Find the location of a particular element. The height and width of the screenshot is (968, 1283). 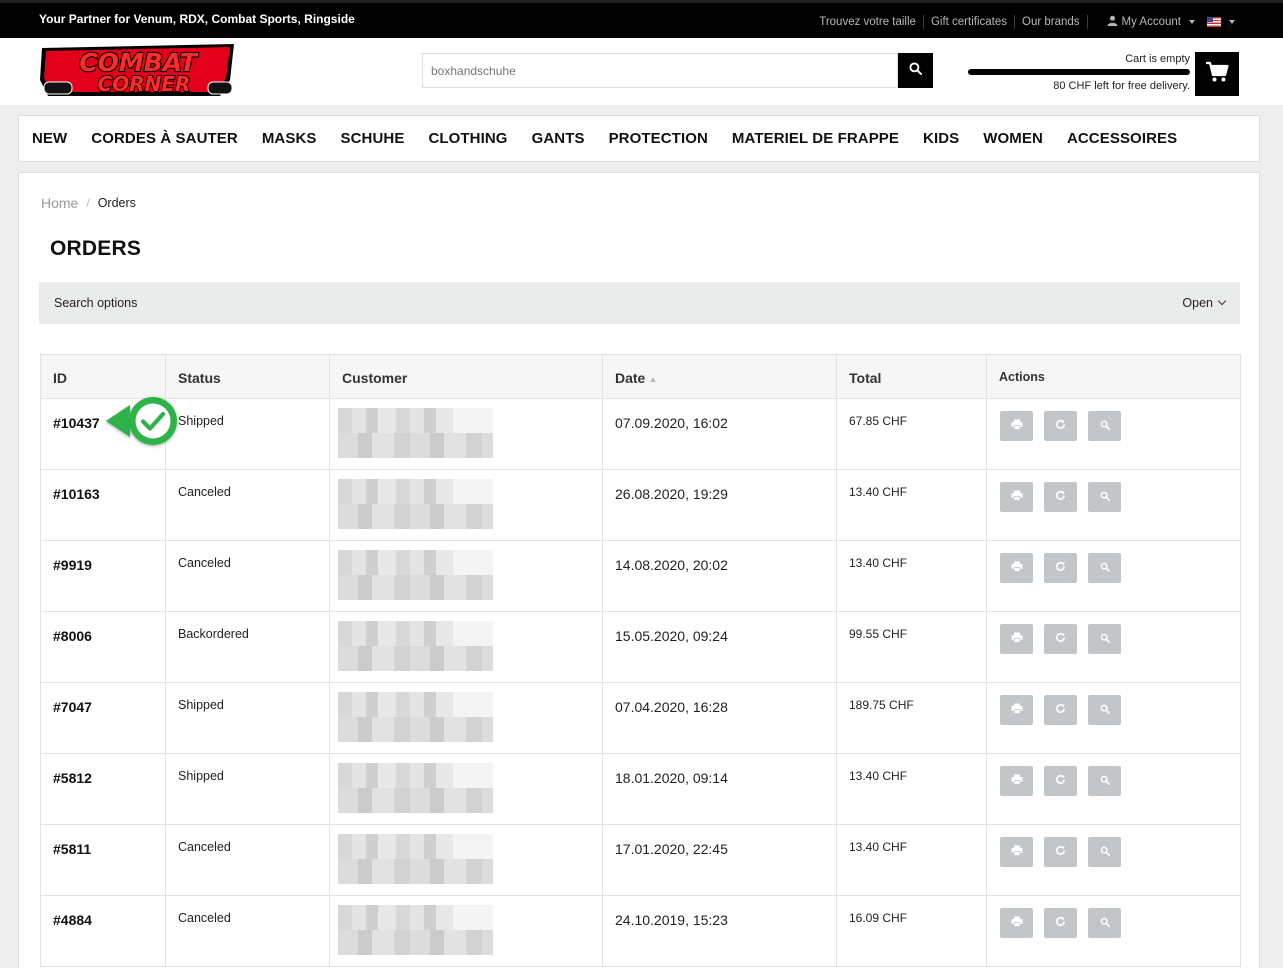

column-header-date: Date is located at coordinates (719, 376).